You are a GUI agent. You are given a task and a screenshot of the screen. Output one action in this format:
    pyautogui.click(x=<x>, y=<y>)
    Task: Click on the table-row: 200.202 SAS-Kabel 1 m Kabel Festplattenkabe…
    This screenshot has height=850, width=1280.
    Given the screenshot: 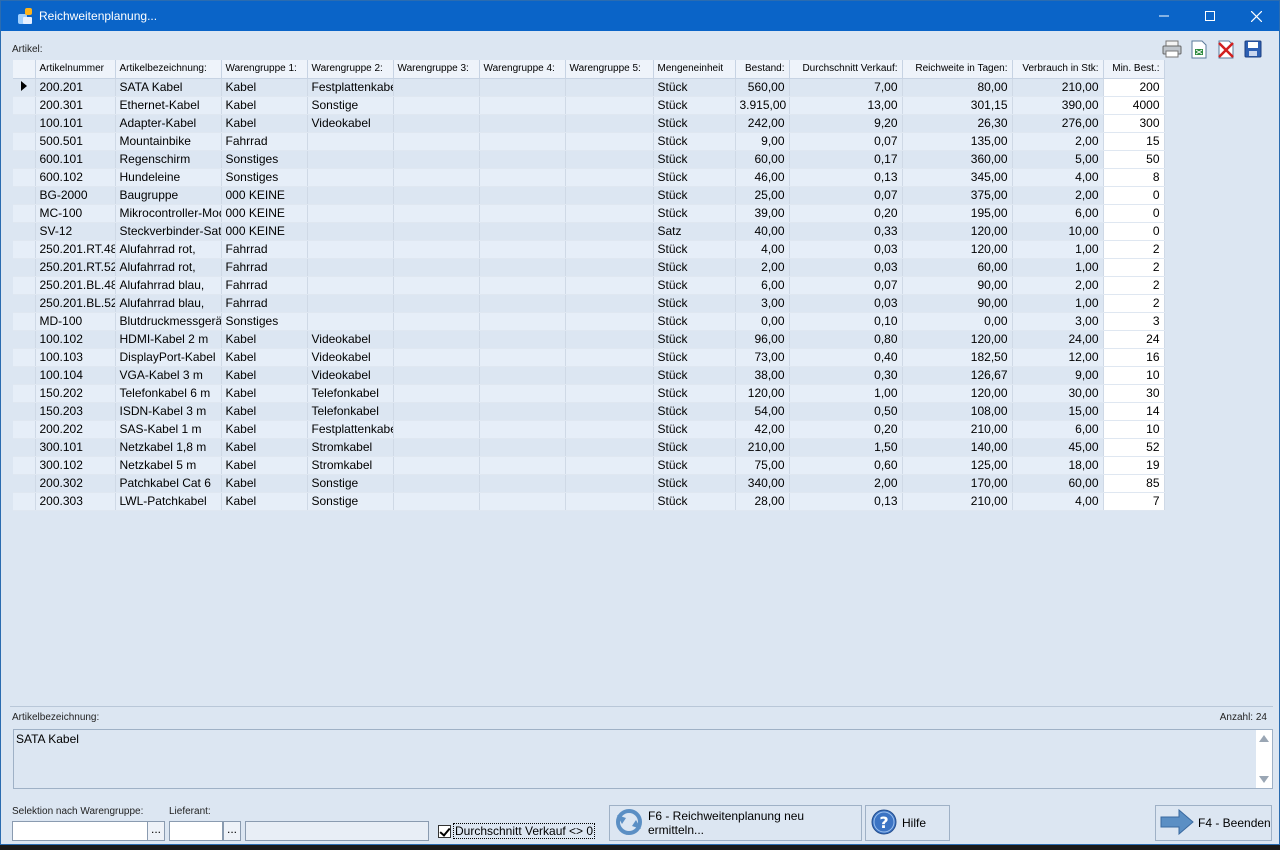 What is the action you would take?
    pyautogui.click(x=589, y=429)
    